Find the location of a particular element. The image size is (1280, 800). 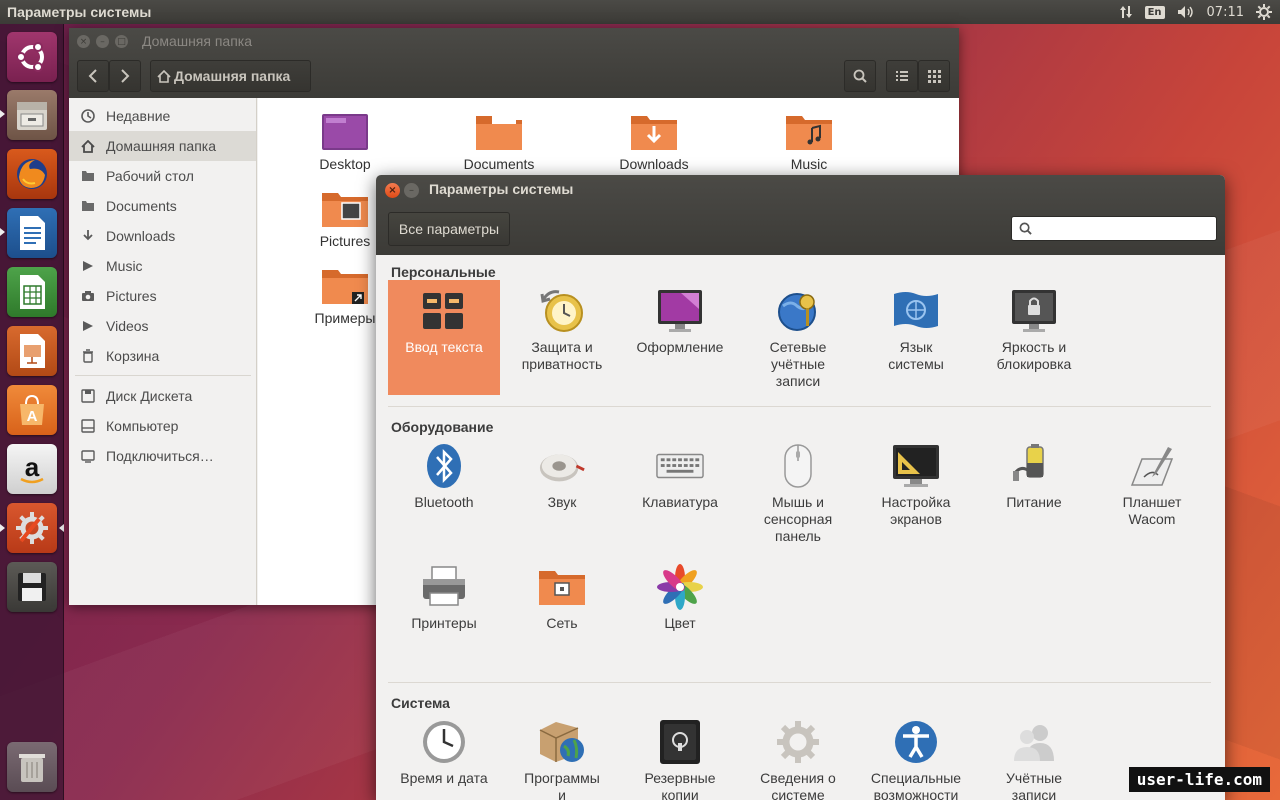

sidebar-item-home: Домашняя папка is located at coordinates (162, 146).